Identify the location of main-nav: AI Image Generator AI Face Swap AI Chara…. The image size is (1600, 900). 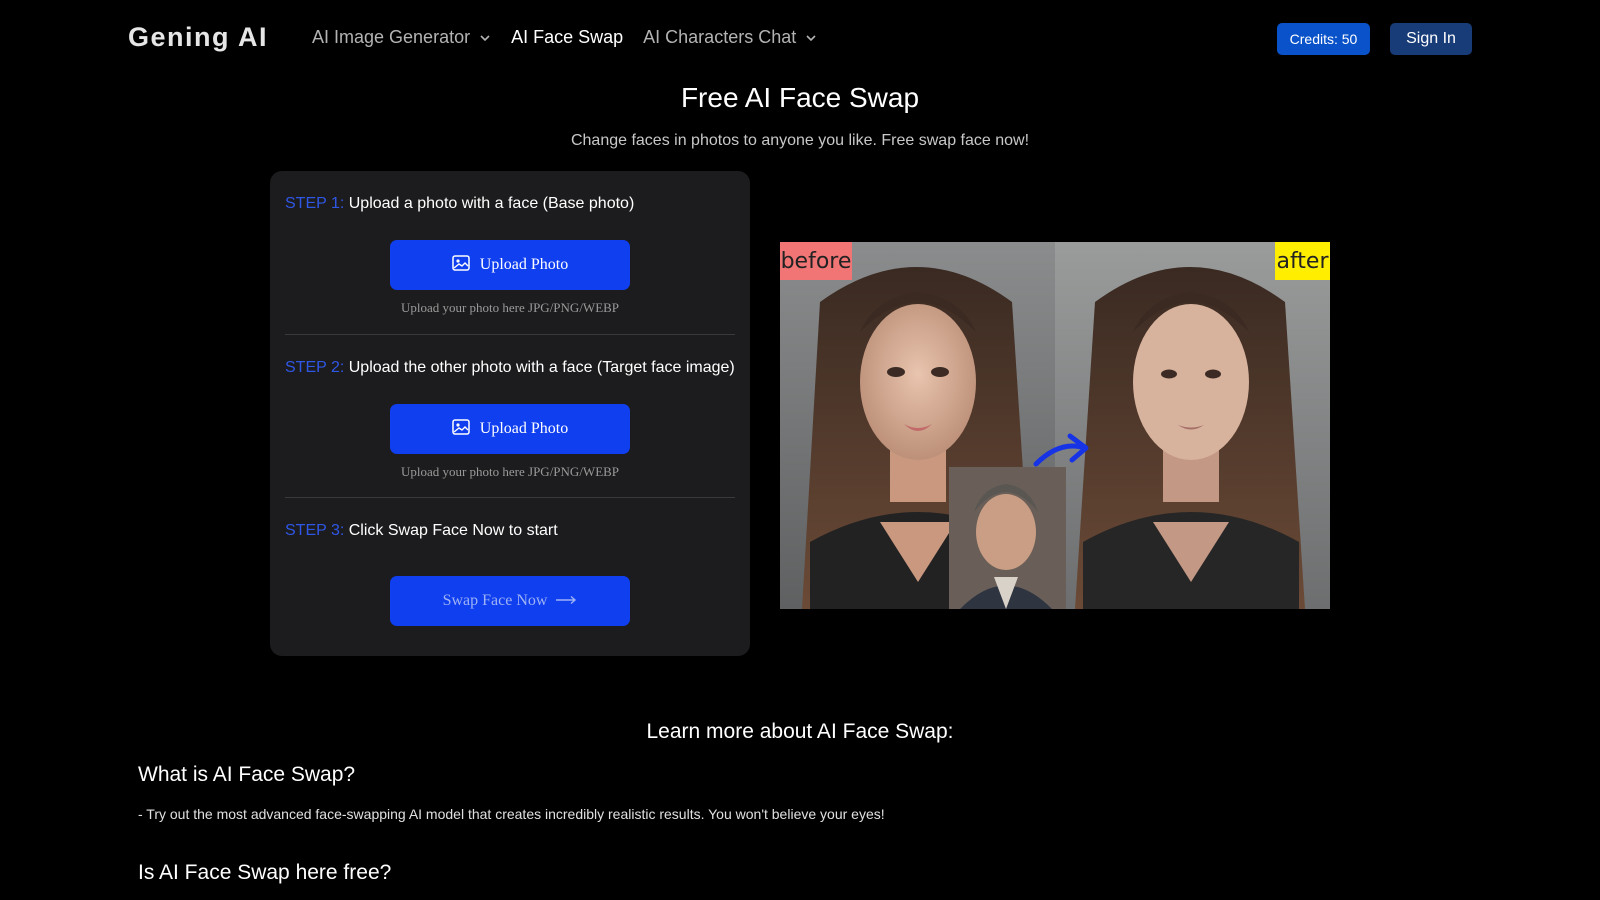
(574, 37).